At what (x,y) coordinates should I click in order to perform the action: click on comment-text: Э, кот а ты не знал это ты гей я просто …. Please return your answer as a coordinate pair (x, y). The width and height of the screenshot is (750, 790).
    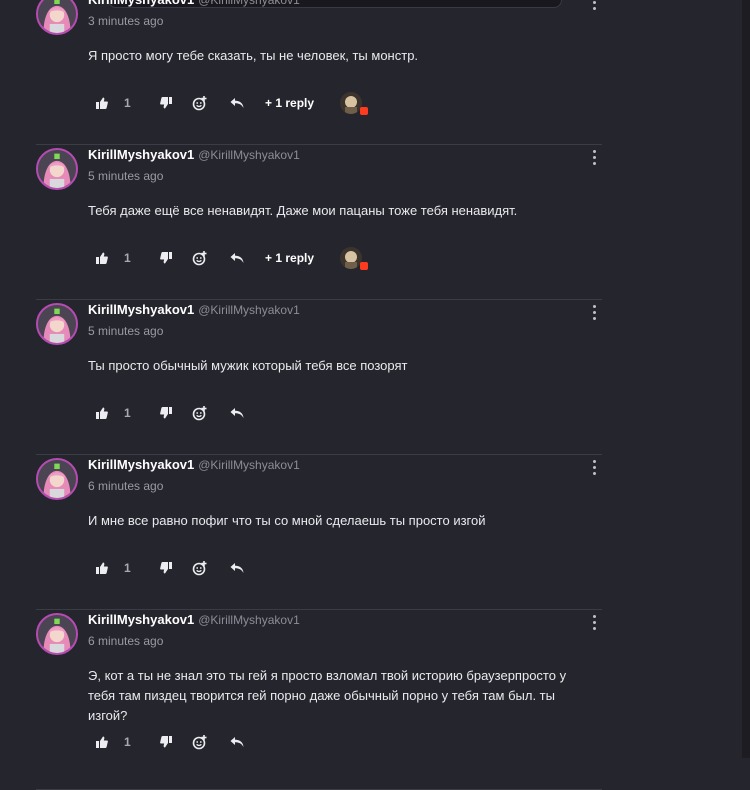
    Looking at the image, I should click on (327, 695).